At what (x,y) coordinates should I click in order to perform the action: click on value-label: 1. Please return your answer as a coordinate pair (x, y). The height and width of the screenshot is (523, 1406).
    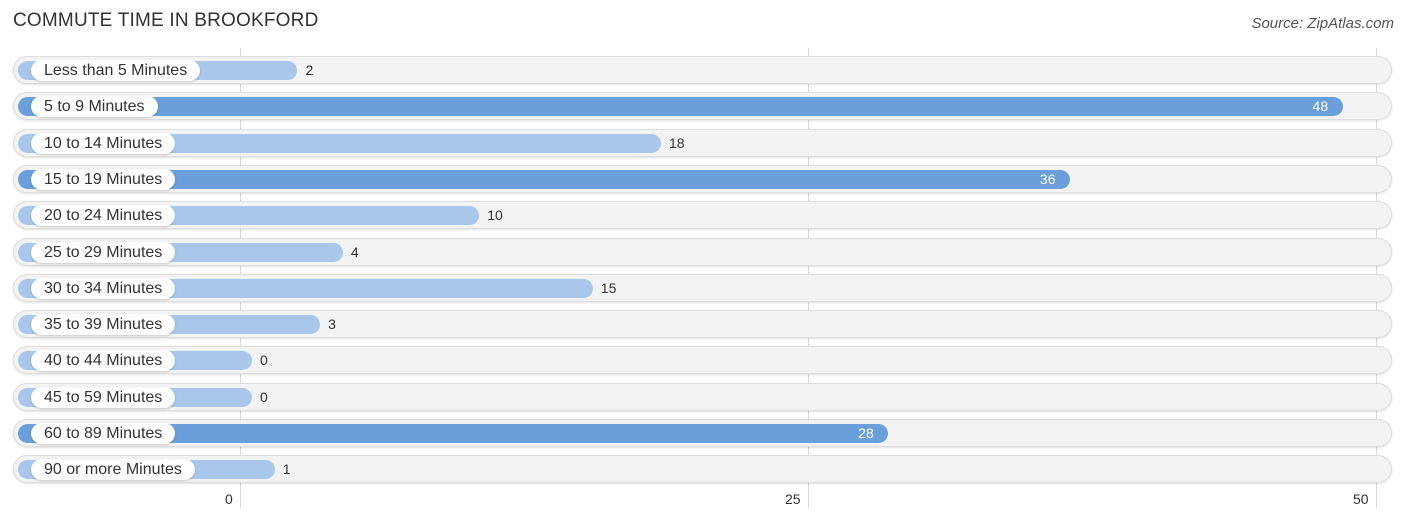
    Looking at the image, I should click on (286, 469).